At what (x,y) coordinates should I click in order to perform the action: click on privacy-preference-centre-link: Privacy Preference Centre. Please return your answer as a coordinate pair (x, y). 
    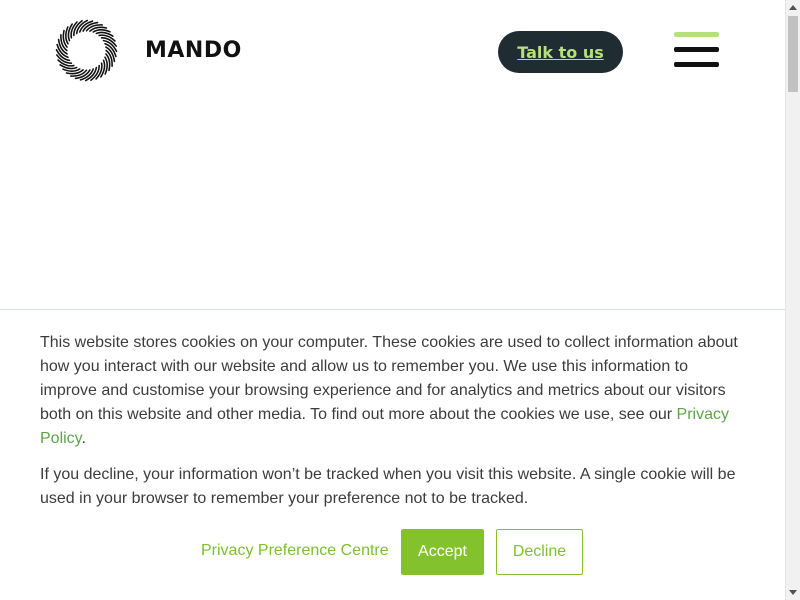
    Looking at the image, I should click on (295, 551).